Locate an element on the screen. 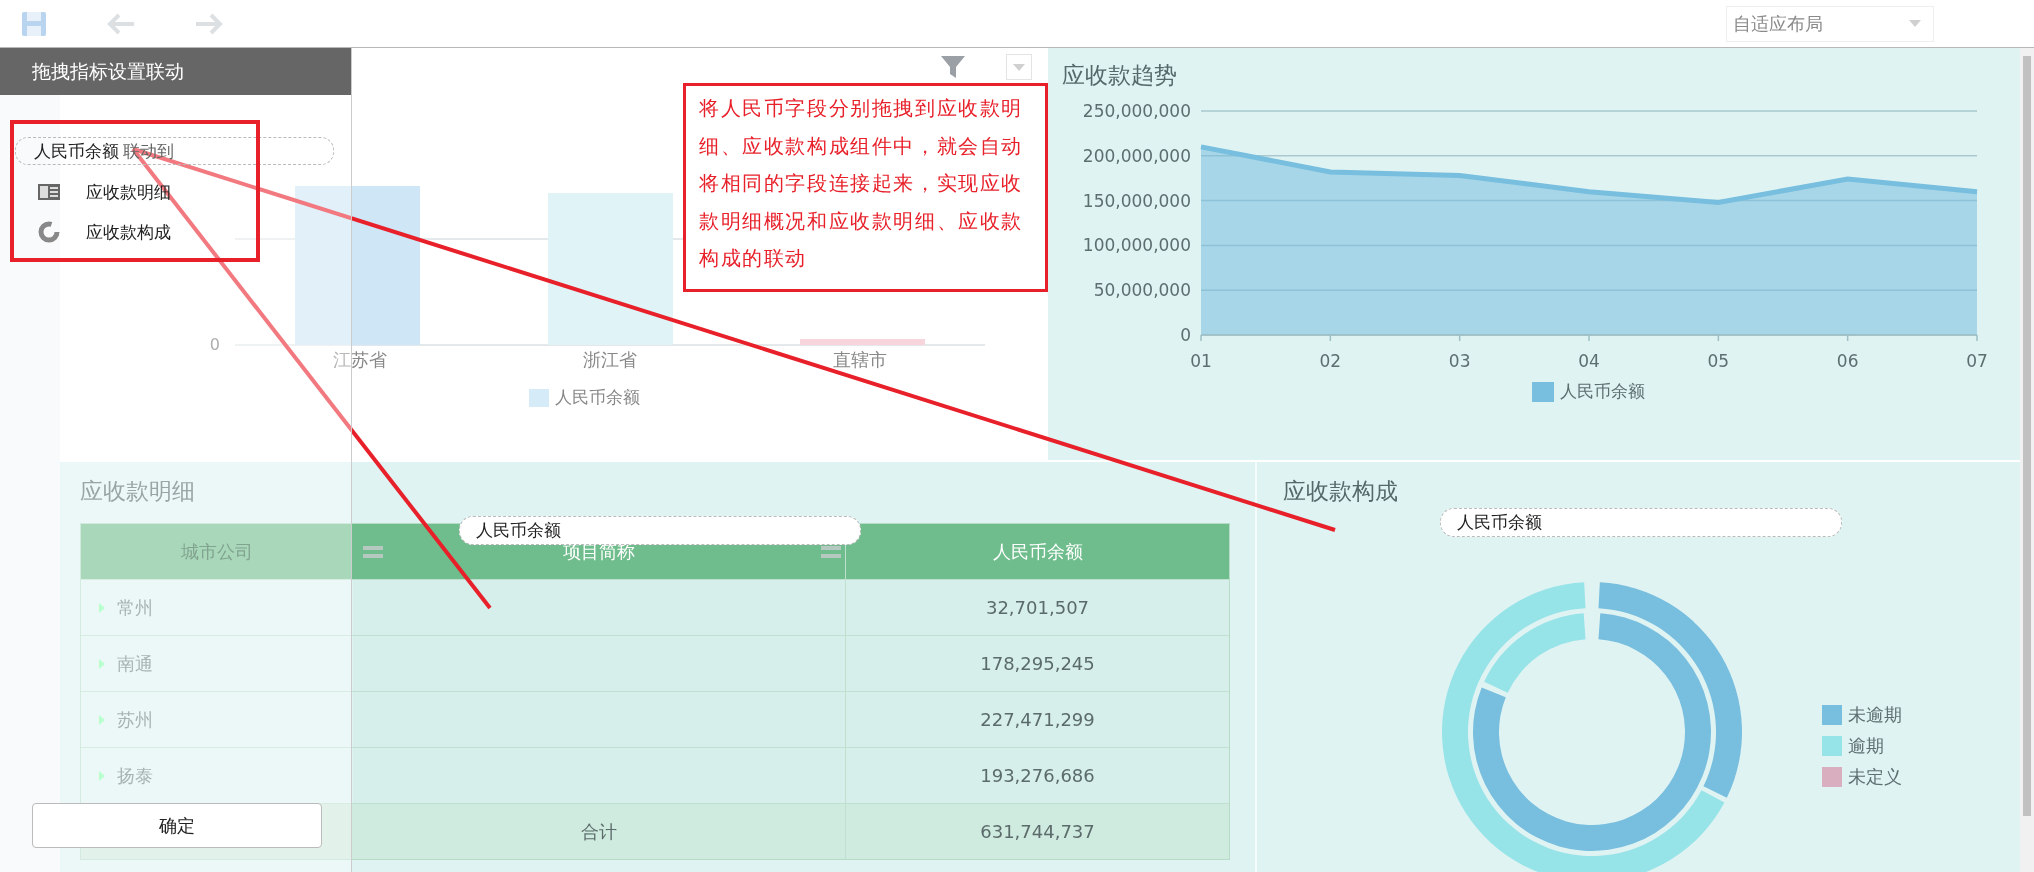 Image resolution: width=2034 pixels, height=872 pixels. city-name: 扬泰 is located at coordinates (135, 775).